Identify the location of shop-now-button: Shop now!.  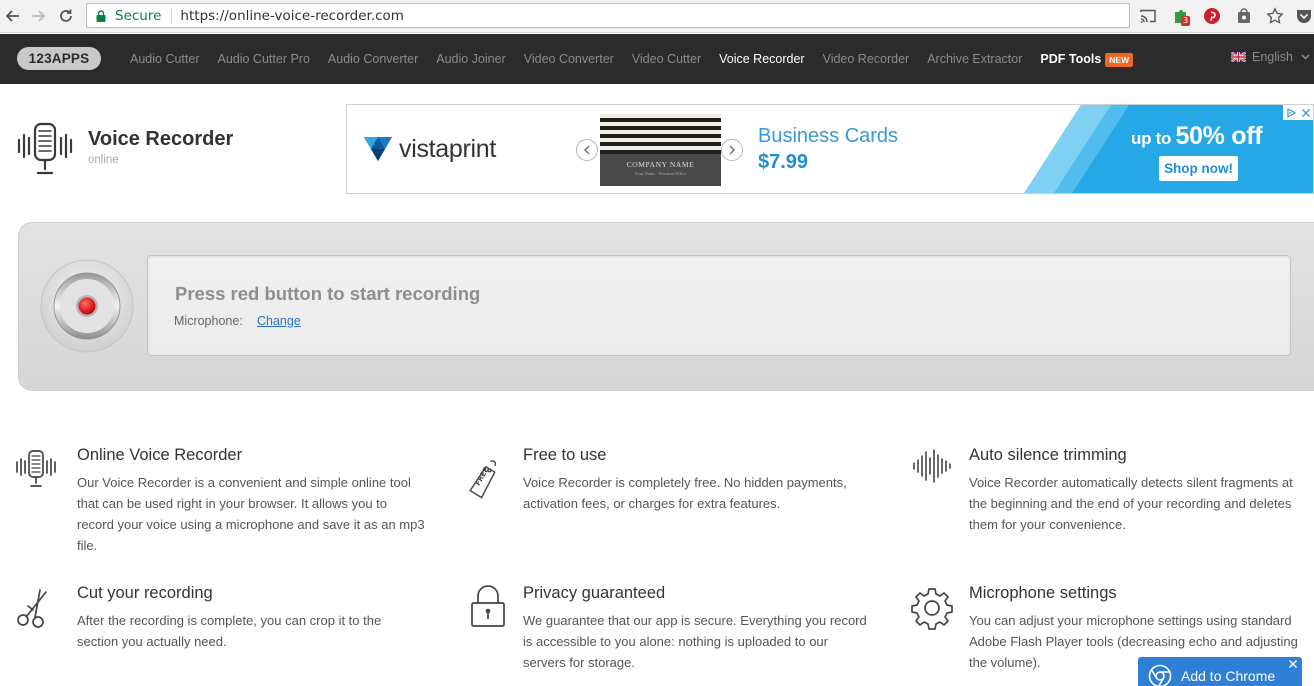
(1198, 168).